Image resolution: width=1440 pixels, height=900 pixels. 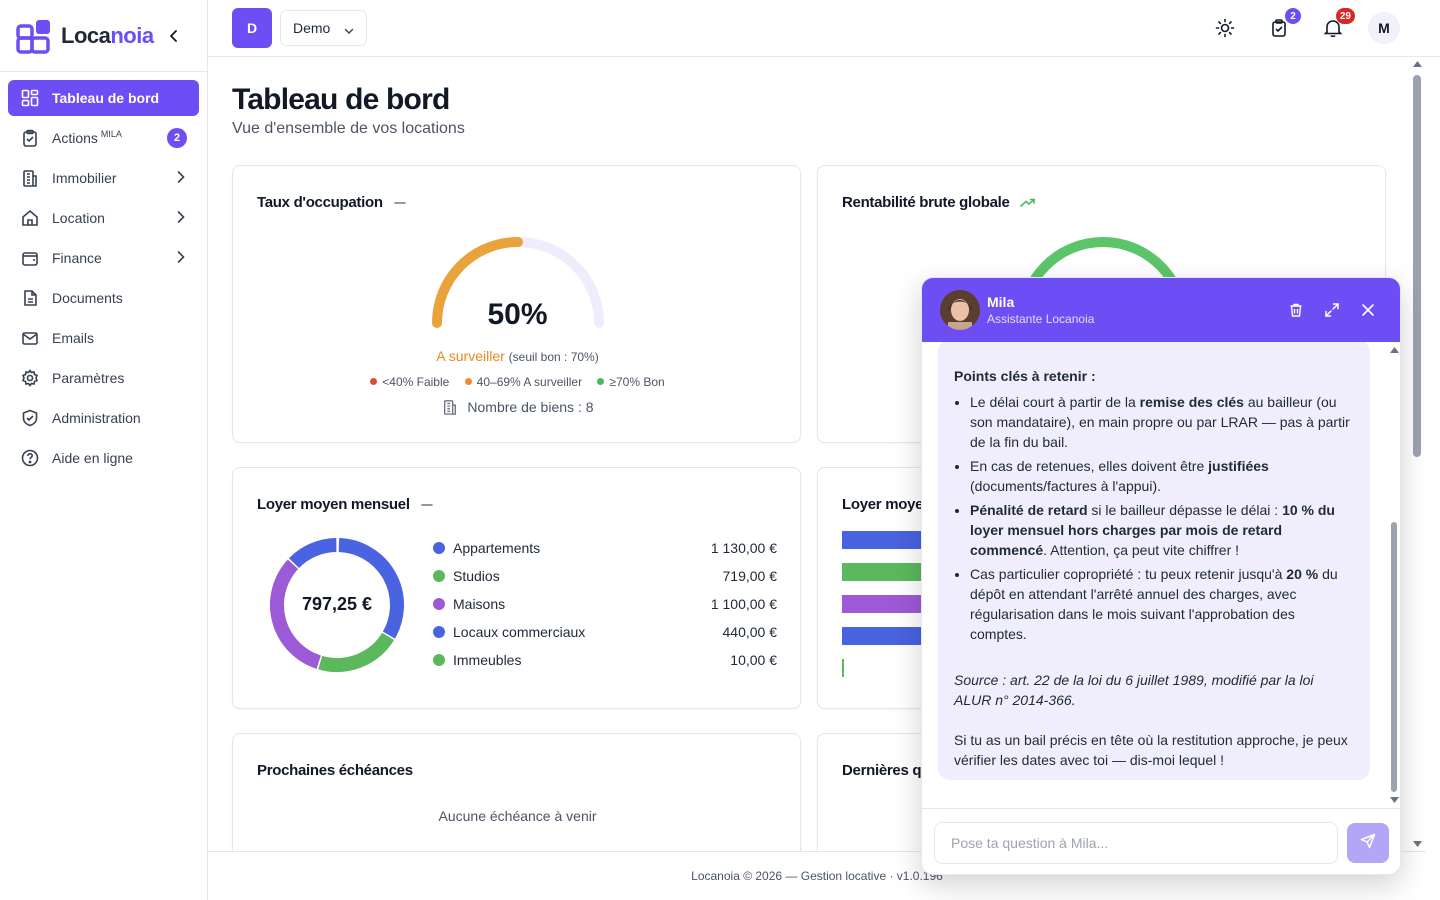 I want to click on user-avatar: M, so click(x=1384, y=28).